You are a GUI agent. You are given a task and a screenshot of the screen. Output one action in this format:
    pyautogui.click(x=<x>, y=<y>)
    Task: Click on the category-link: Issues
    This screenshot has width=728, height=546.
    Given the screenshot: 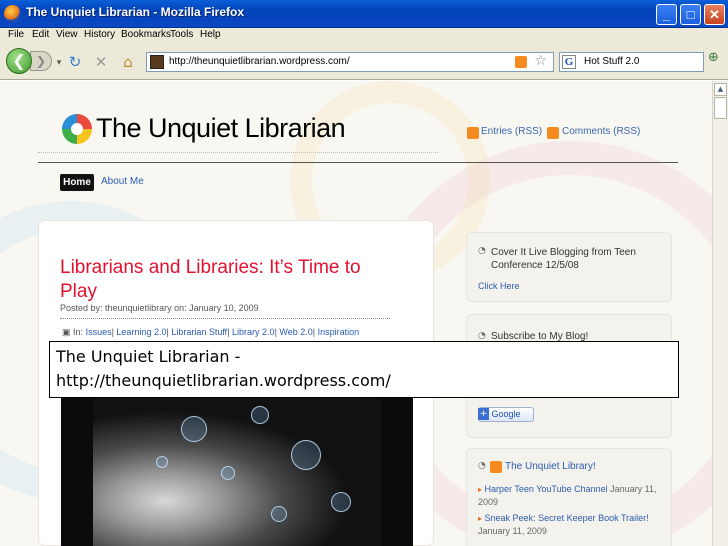 What is the action you would take?
    pyautogui.click(x=99, y=332)
    